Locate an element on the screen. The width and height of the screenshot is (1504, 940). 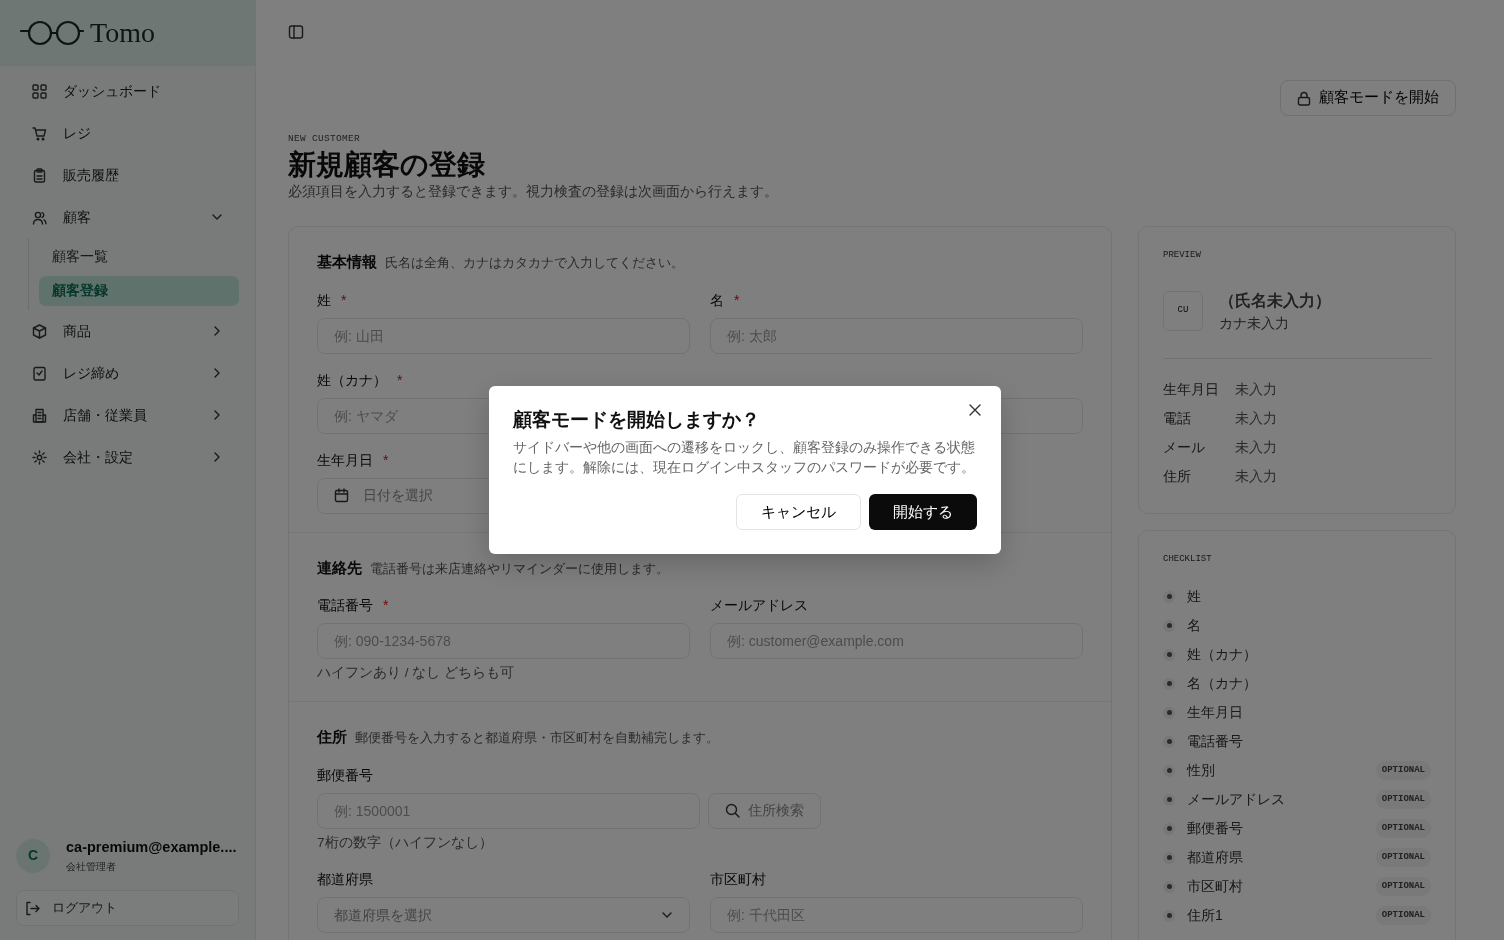
checklist-item: 郵便番号 is located at coordinates (1215, 829).